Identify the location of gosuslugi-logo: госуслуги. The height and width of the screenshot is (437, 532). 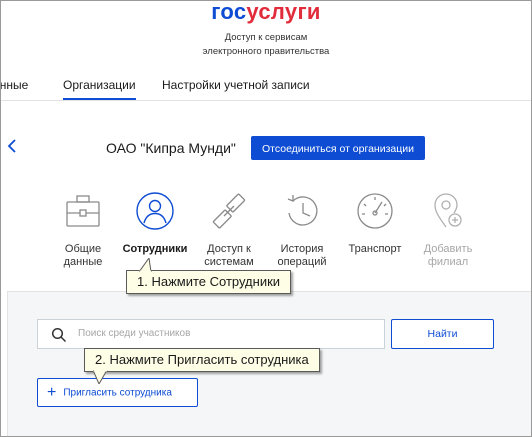
(266, 12).